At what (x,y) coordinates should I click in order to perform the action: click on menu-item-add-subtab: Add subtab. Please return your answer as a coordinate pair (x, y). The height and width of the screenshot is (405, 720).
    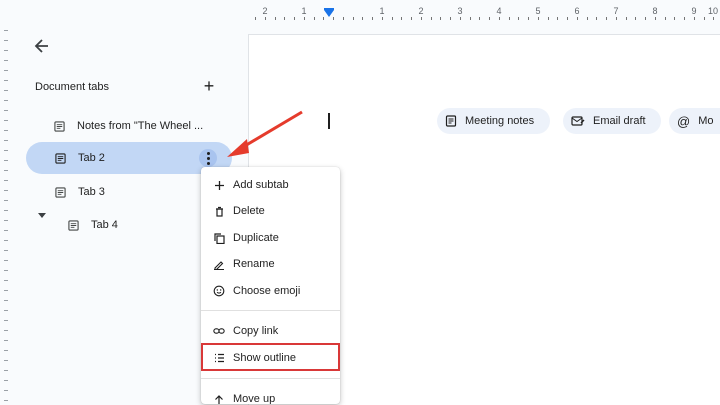
    Looking at the image, I should click on (270, 185).